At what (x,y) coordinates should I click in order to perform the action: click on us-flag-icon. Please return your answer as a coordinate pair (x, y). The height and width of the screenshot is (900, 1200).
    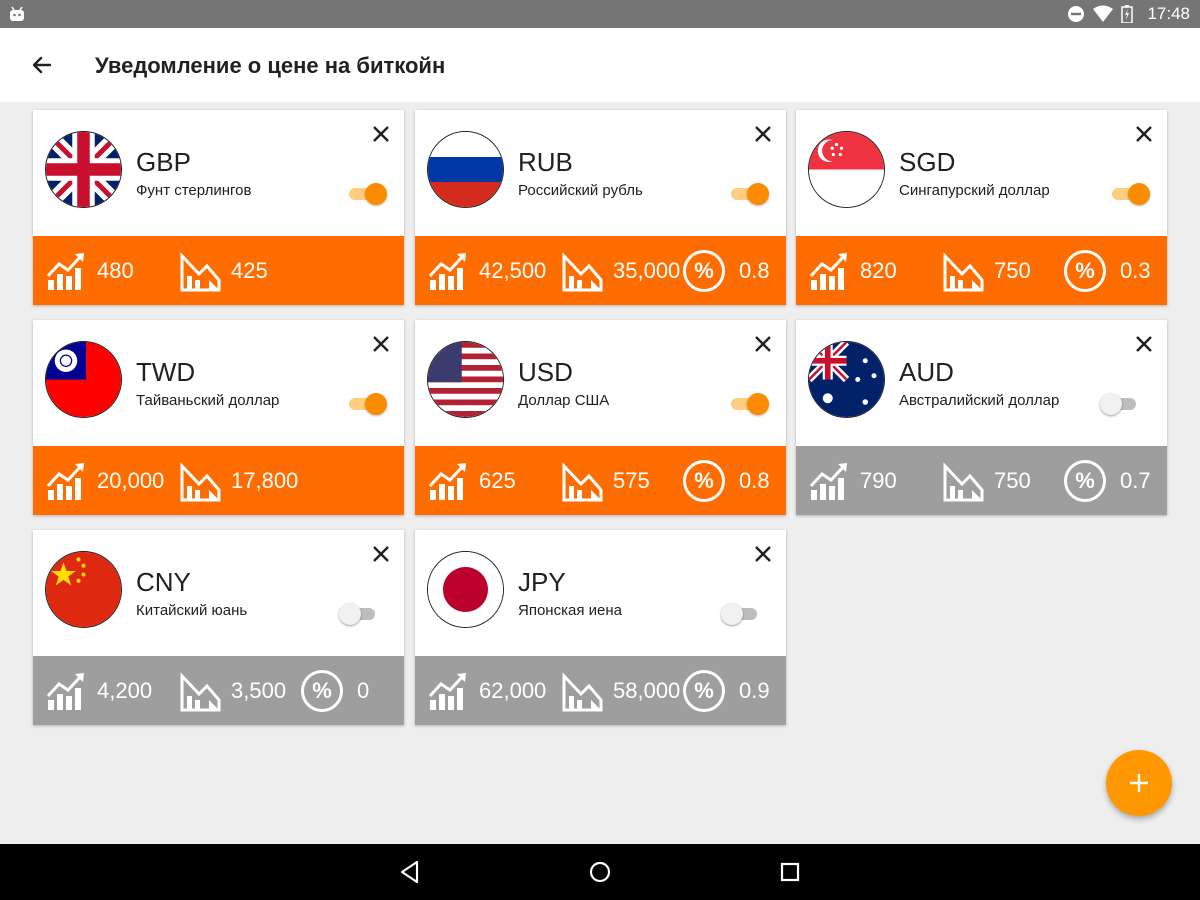
    Looking at the image, I should click on (465, 379).